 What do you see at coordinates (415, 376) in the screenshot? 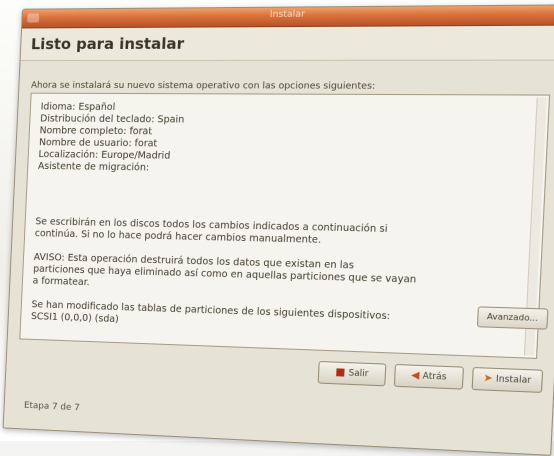
I see `back-arrow-icon: ◀` at bounding box center [415, 376].